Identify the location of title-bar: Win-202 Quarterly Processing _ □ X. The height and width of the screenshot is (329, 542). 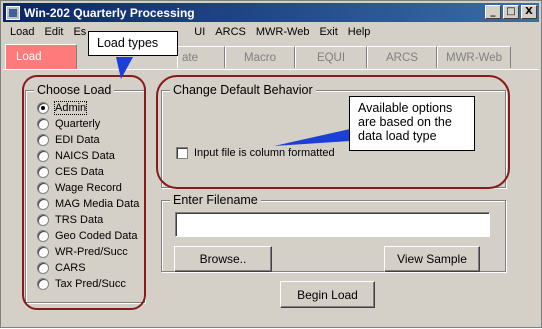
(271, 12).